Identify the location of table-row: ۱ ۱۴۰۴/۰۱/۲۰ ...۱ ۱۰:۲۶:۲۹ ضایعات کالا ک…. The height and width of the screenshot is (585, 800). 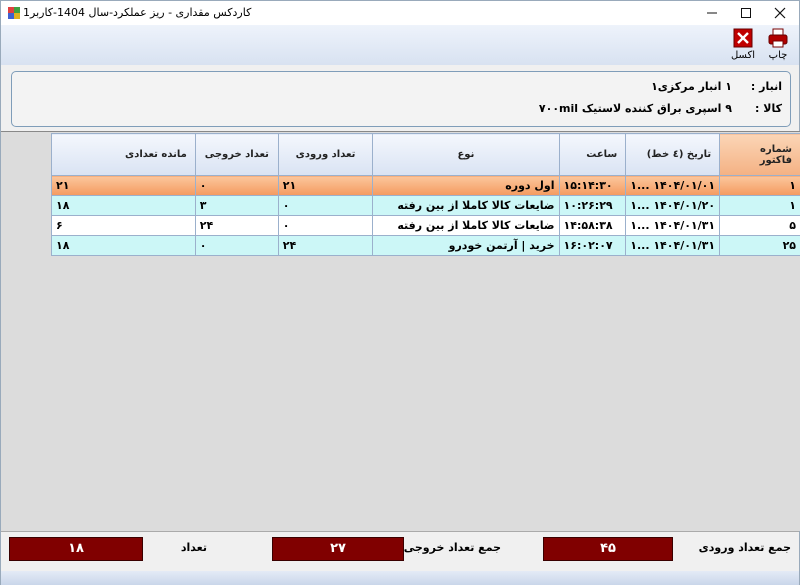
(425, 205).